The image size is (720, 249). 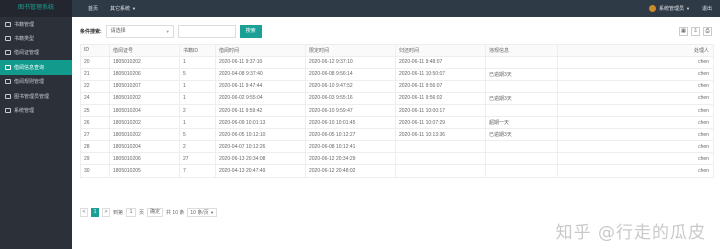 What do you see at coordinates (350, 110) in the screenshot?
I see `table-cell: 2020-06-10 9:59:47` at bounding box center [350, 110].